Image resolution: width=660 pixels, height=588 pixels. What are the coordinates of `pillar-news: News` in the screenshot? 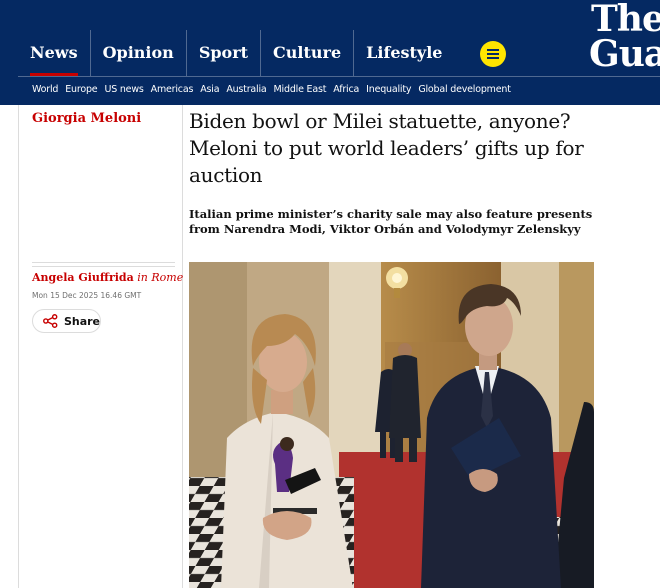 It's located at (54, 53).